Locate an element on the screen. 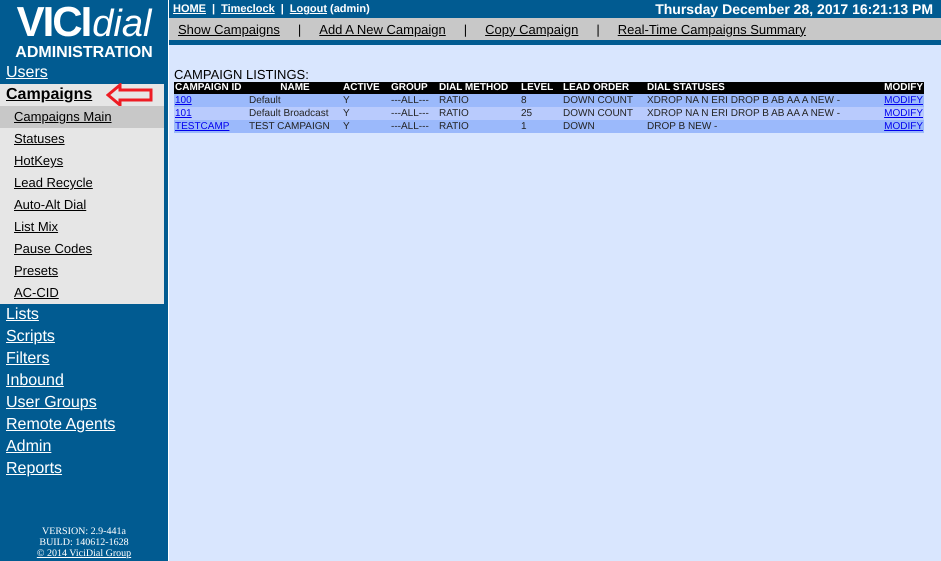 This screenshot has height=561, width=941. table-cell: DROP B NEW - is located at coordinates (682, 126).